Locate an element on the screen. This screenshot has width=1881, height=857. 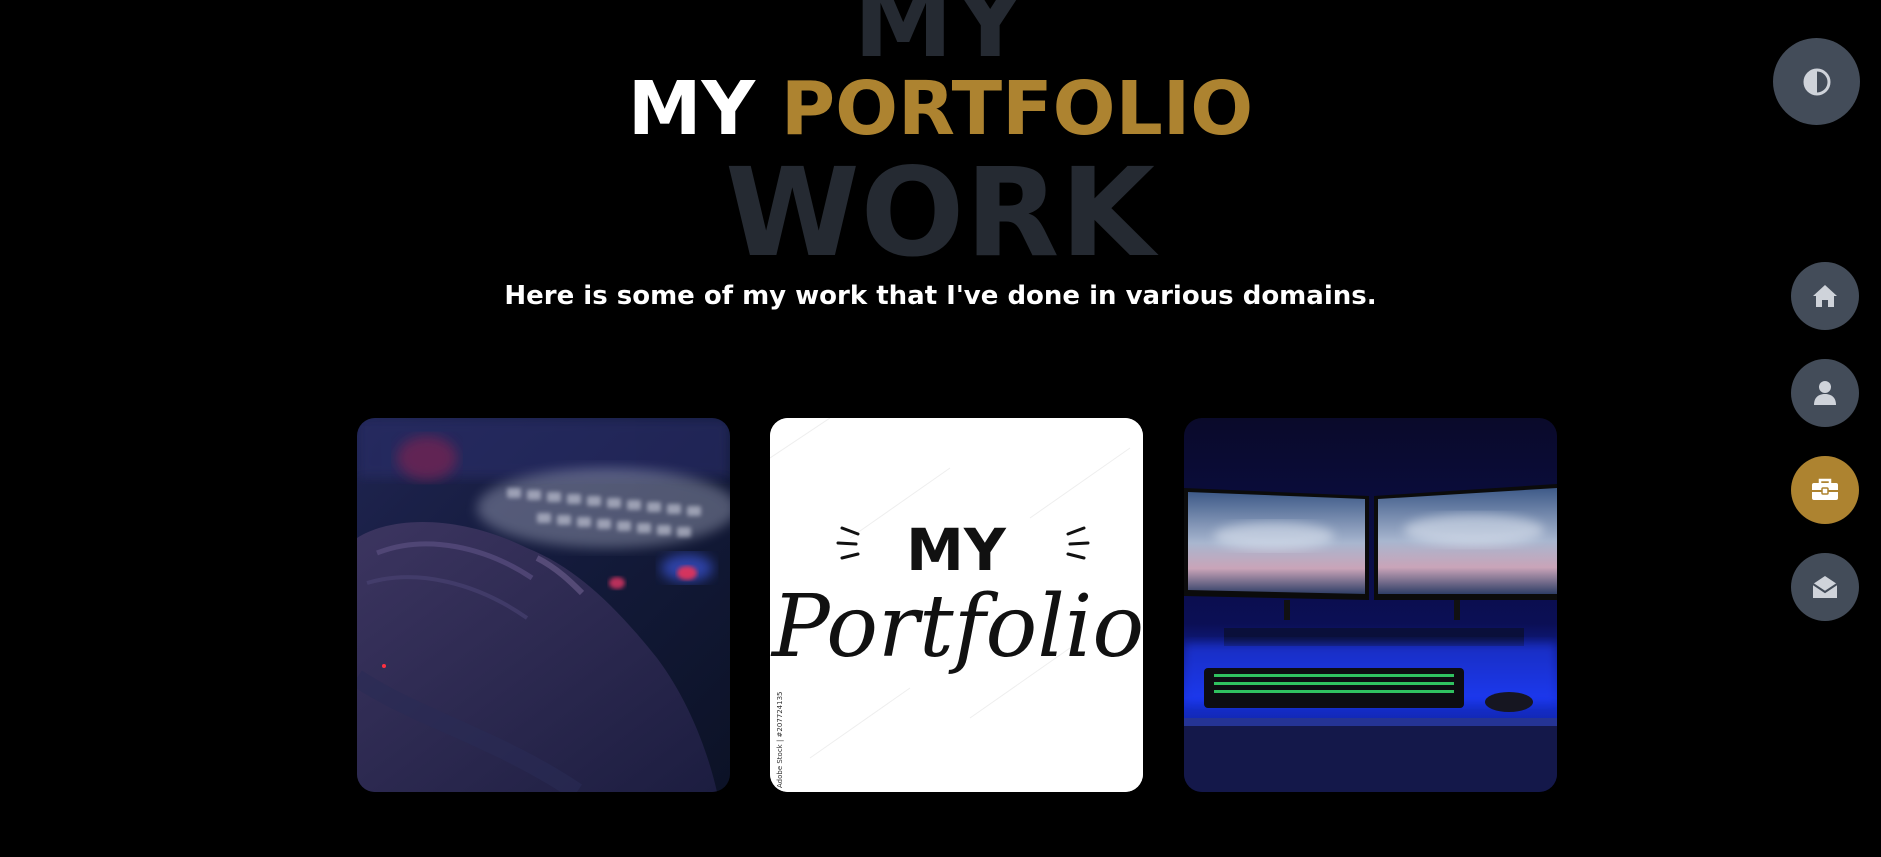
contrast-icon is located at coordinates (1816, 81).